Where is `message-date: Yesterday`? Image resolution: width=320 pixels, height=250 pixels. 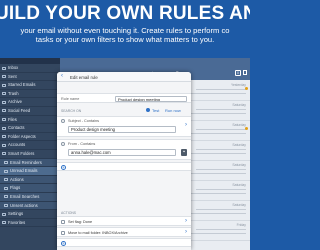
message-date: Yesterday is located at coordinates (238, 85).